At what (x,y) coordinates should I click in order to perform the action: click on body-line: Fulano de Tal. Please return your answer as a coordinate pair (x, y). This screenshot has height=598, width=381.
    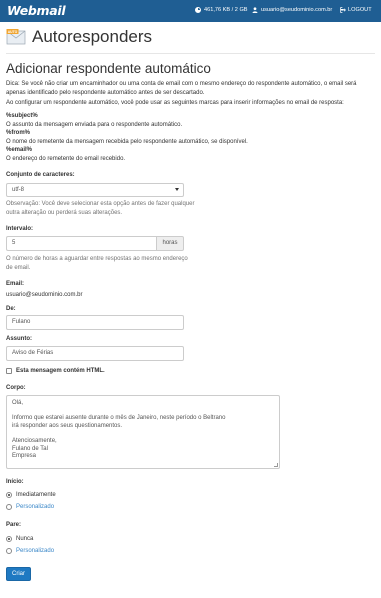
    Looking at the image, I should click on (30, 448).